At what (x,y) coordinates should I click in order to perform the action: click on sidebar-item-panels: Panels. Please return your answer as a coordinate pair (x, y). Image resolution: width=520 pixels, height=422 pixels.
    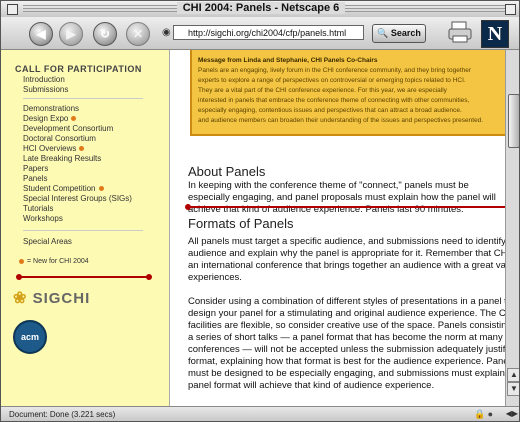
    Looking at the image, I should click on (35, 179).